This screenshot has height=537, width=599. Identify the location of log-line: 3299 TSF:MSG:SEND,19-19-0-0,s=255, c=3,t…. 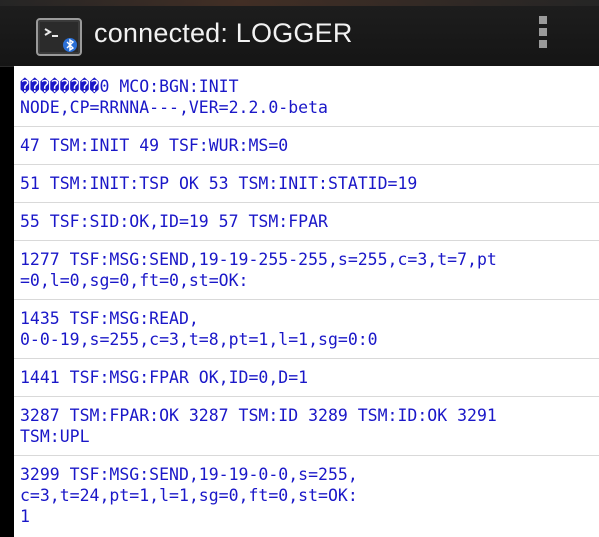
(189, 495).